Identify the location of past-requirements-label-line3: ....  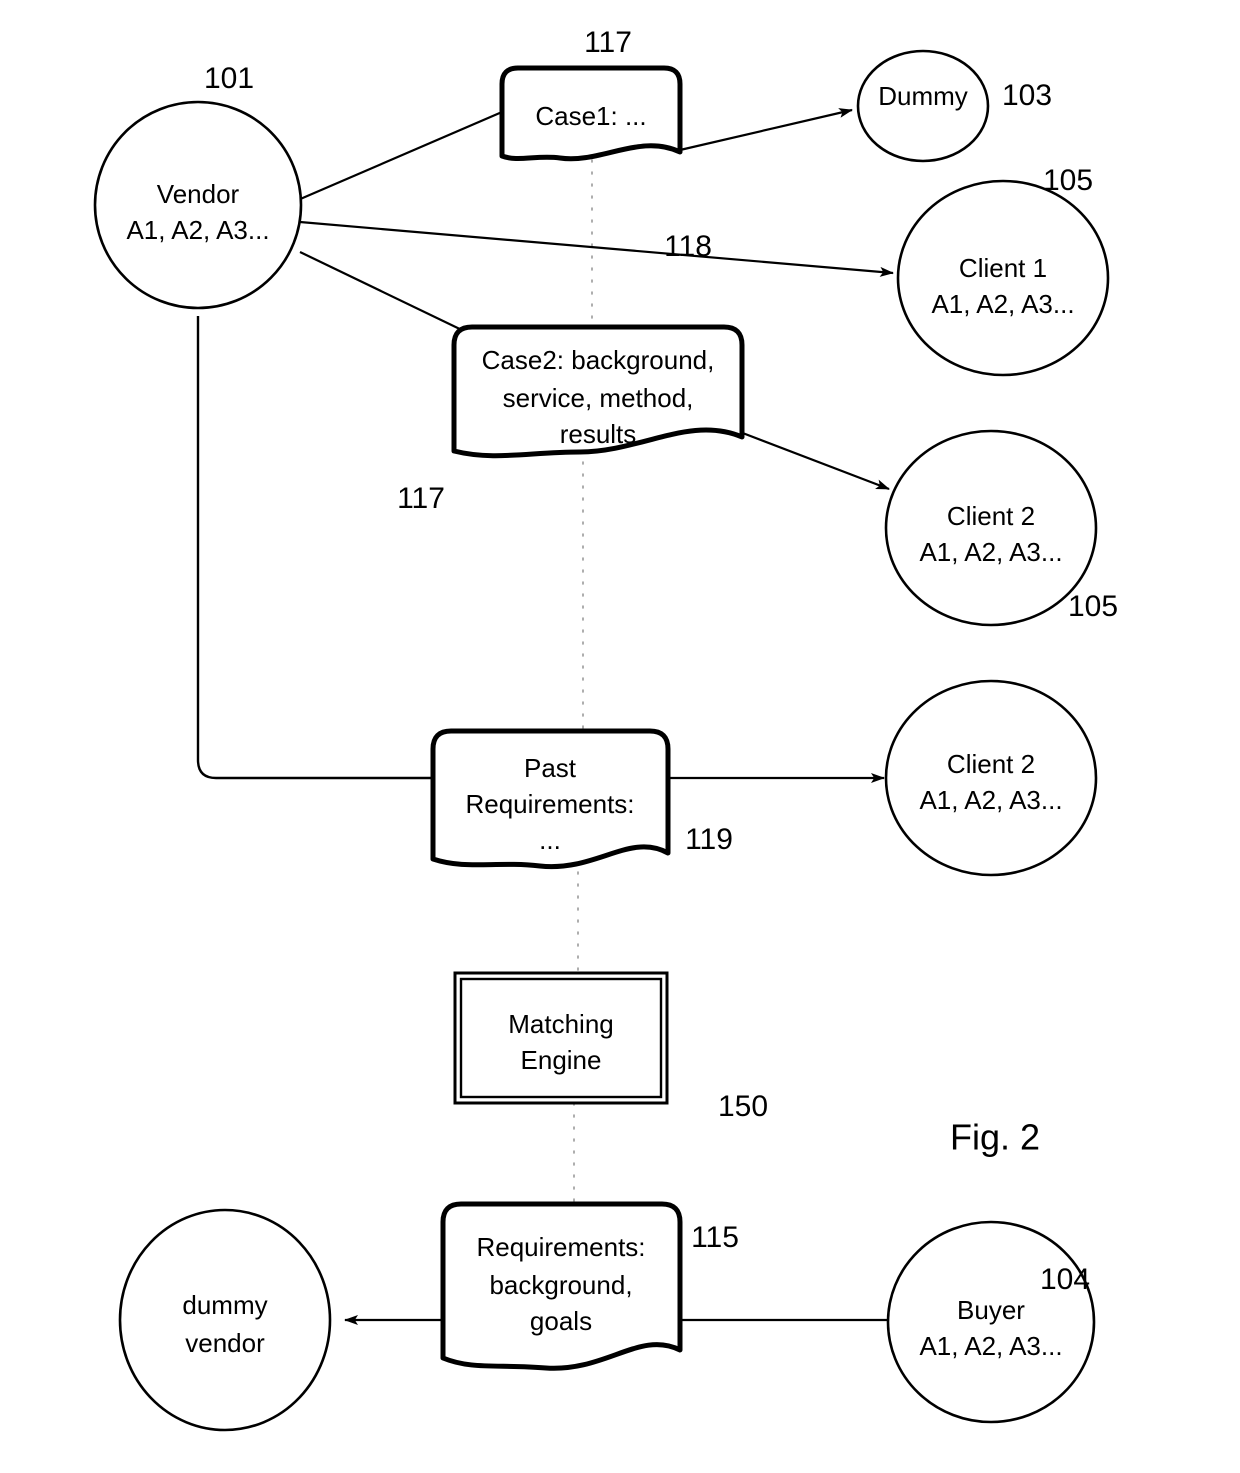
(550, 840).